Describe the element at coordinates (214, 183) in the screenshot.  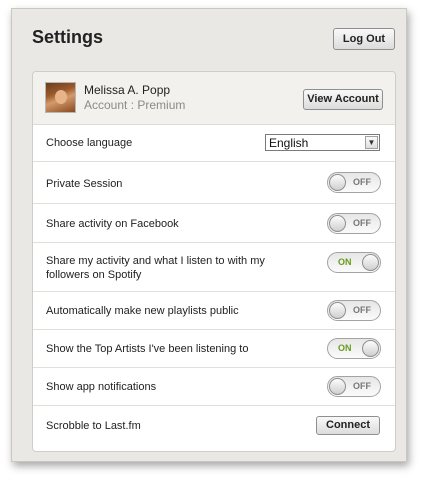
I see `setting-row-private-session: Private Session OFF` at that location.